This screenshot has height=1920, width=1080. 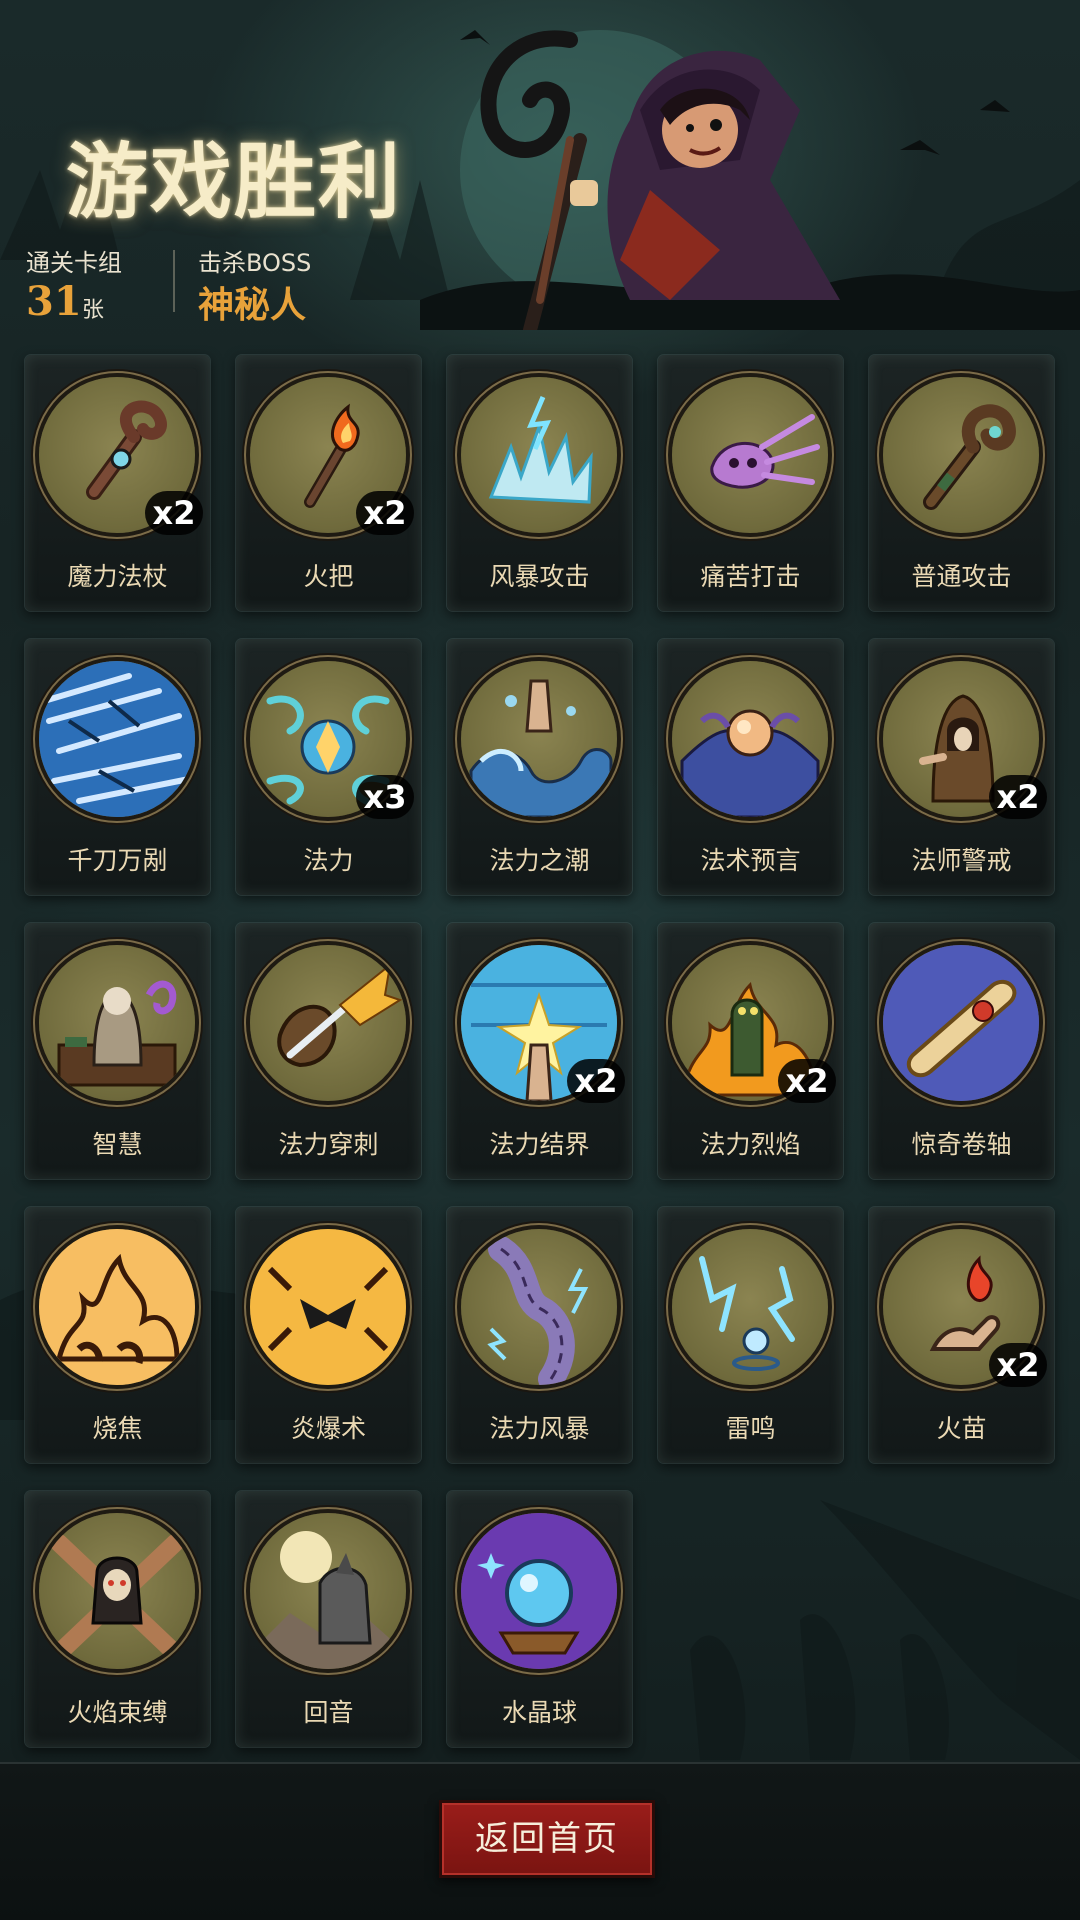 What do you see at coordinates (93, 310) in the screenshot?
I see `deck-unit: 张` at bounding box center [93, 310].